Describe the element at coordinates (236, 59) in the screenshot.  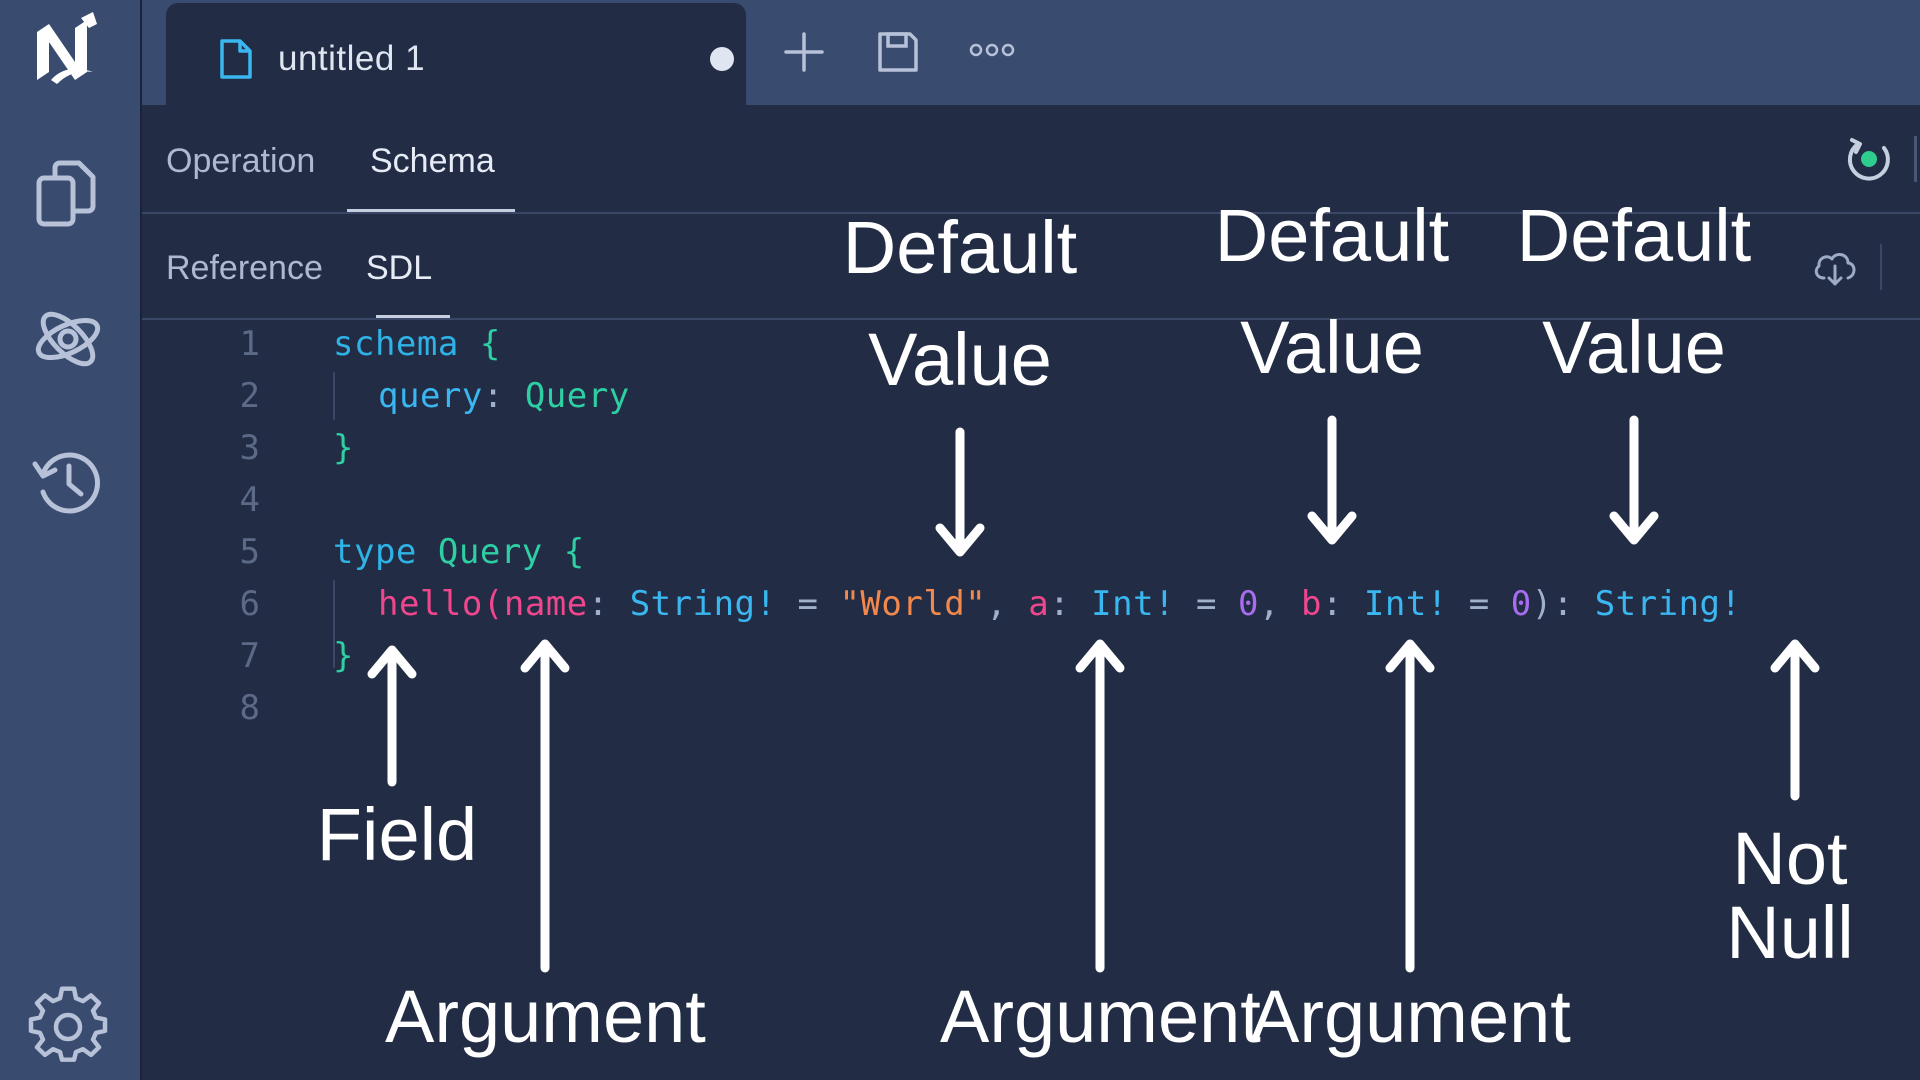
I see `file-icon` at that location.